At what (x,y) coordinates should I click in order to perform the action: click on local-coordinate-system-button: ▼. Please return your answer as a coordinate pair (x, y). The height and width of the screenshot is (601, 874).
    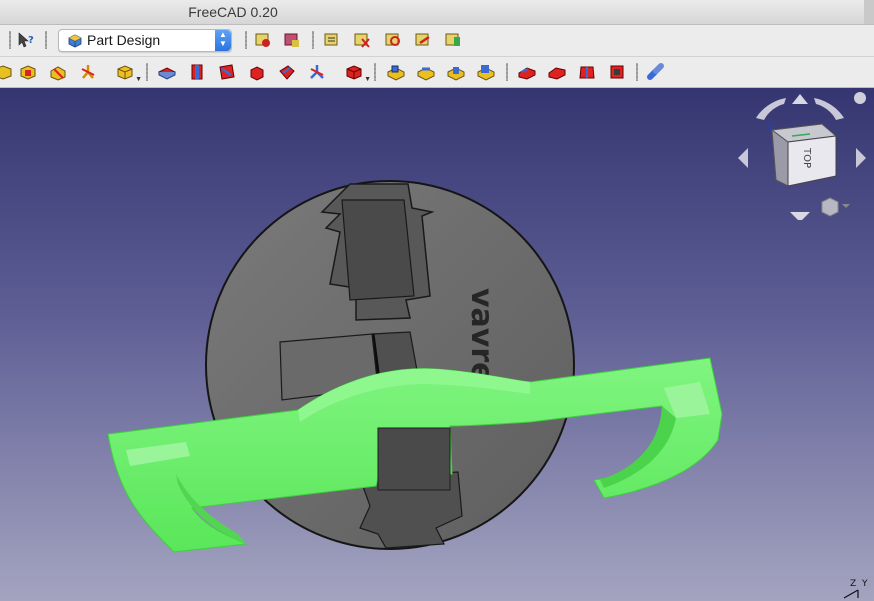
    Looking at the image, I should click on (128, 72).